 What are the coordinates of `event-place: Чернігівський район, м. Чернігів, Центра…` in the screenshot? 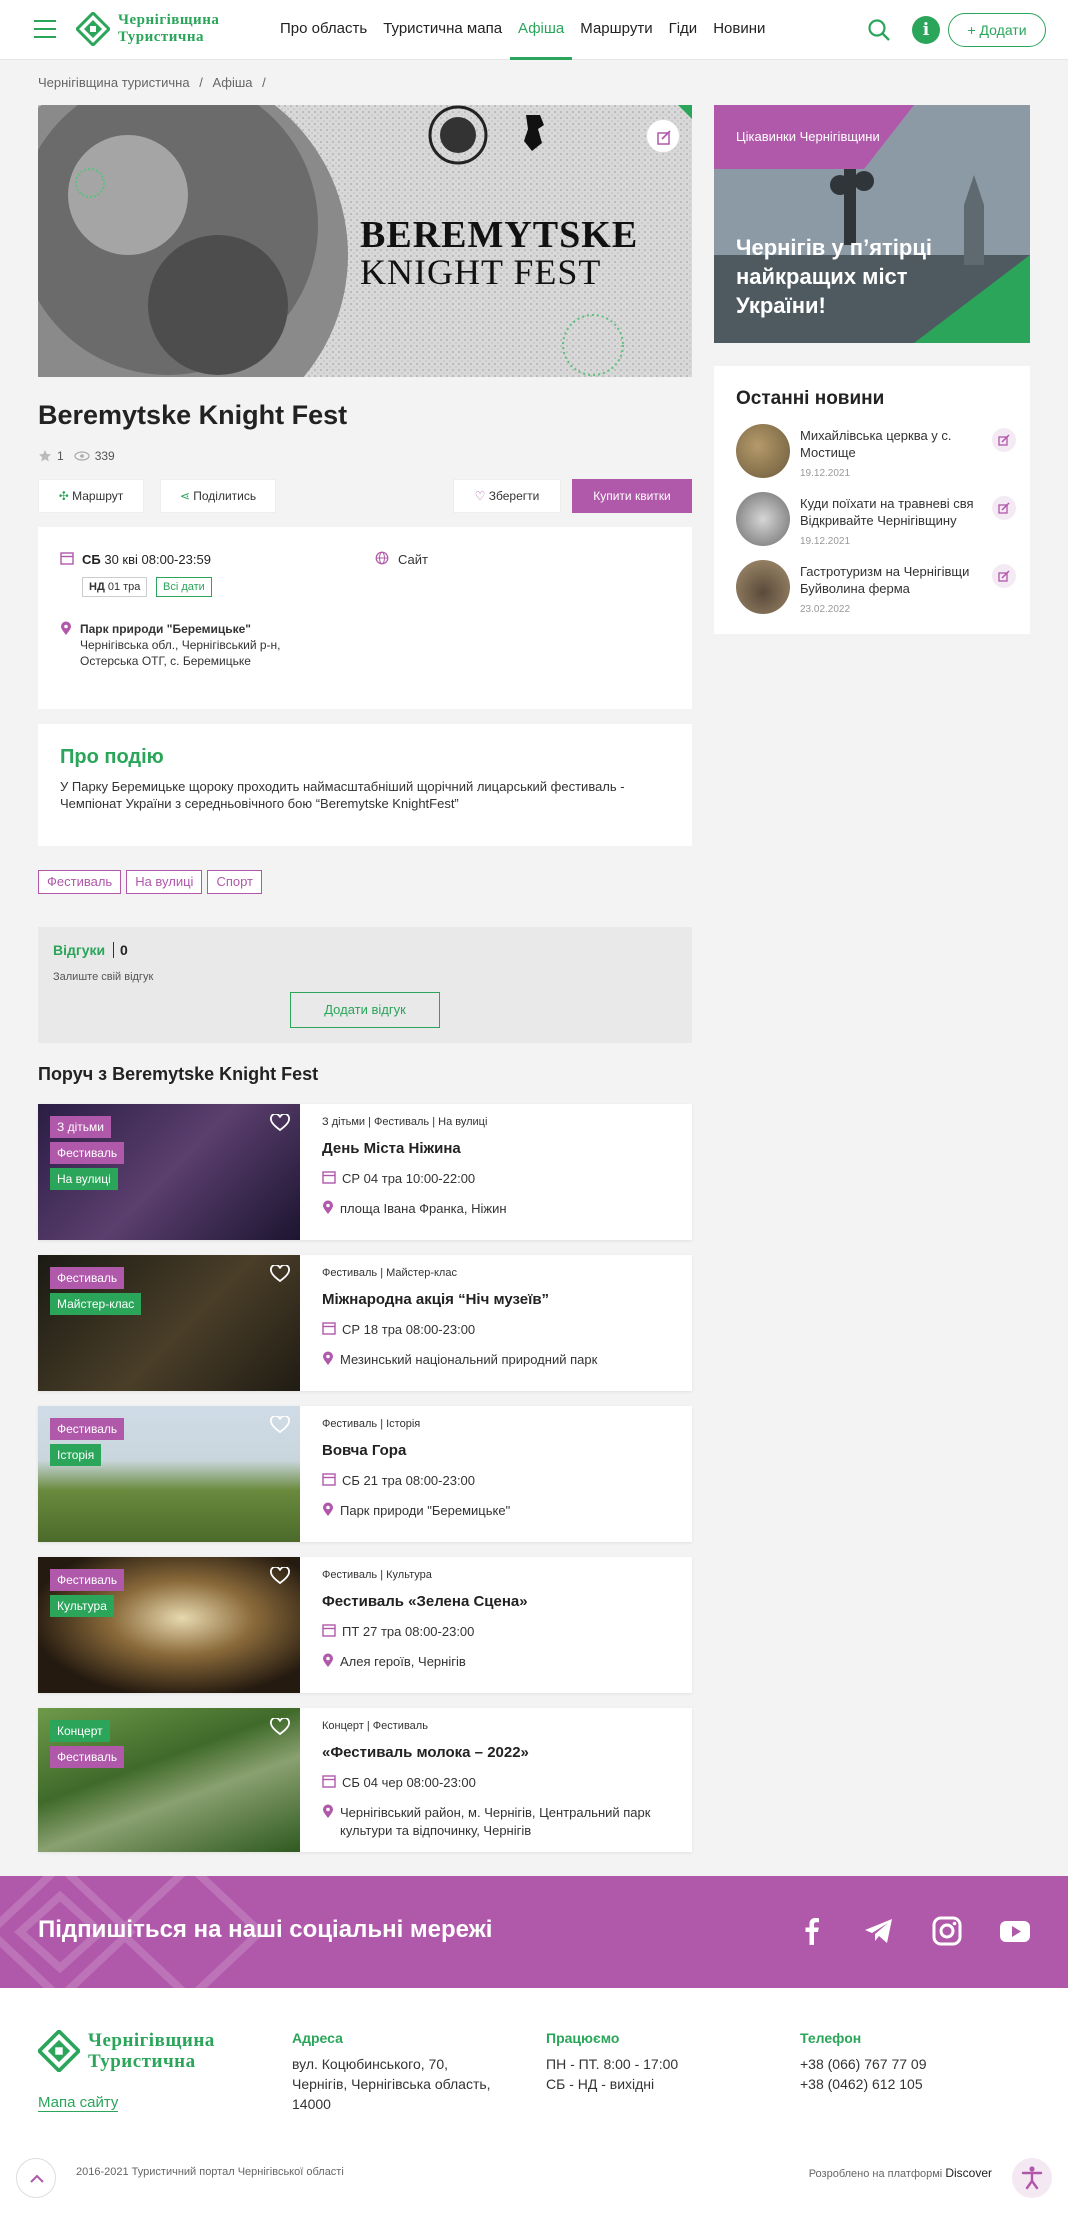 It's located at (502, 1822).